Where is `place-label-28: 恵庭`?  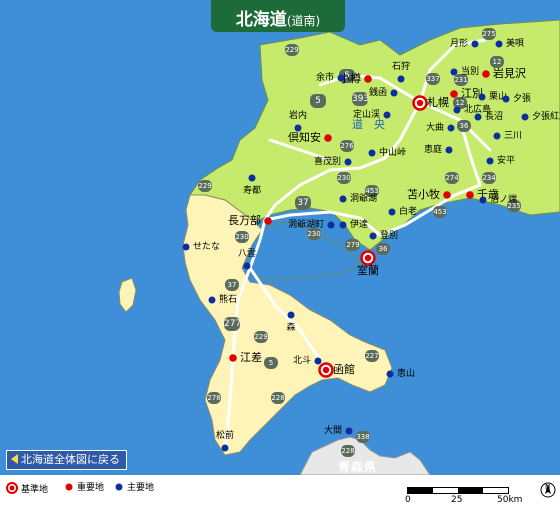
place-label-28: 恵庭 is located at coordinates (433, 150).